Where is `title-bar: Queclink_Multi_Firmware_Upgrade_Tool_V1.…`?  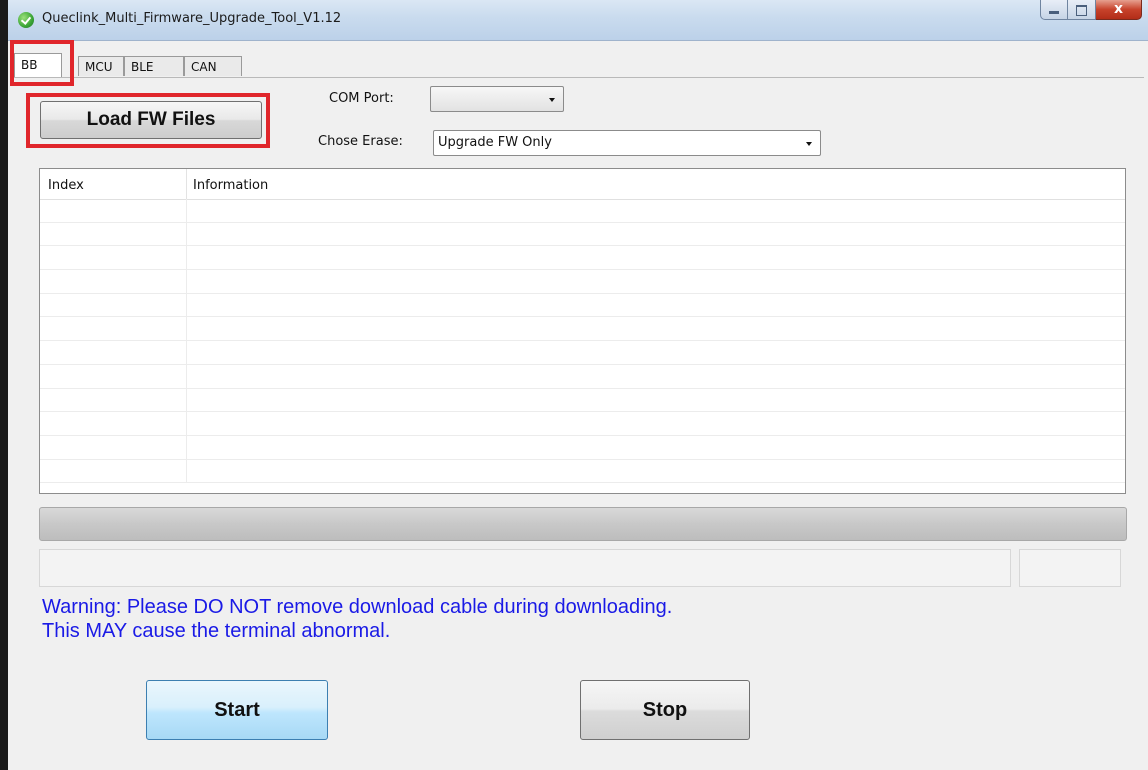
title-bar: Queclink_Multi_Firmware_Upgrade_Tool_V1.… is located at coordinates (578, 20).